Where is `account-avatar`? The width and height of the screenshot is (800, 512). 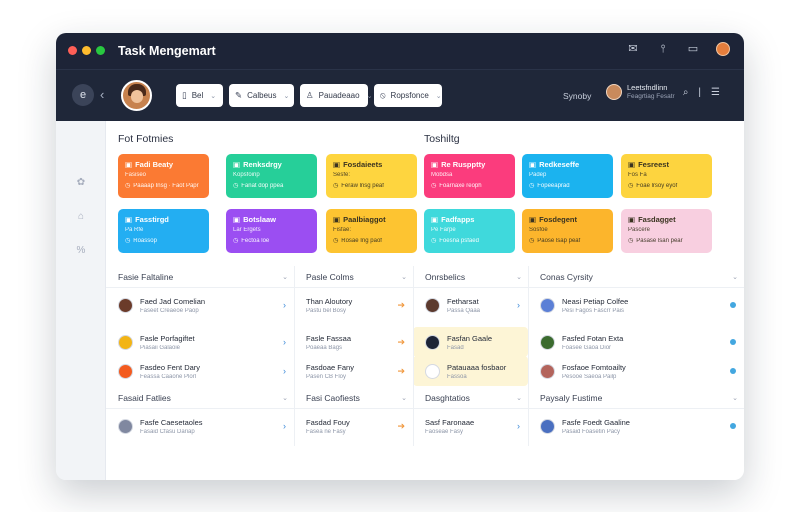
account-avatar is located at coordinates (723, 49).